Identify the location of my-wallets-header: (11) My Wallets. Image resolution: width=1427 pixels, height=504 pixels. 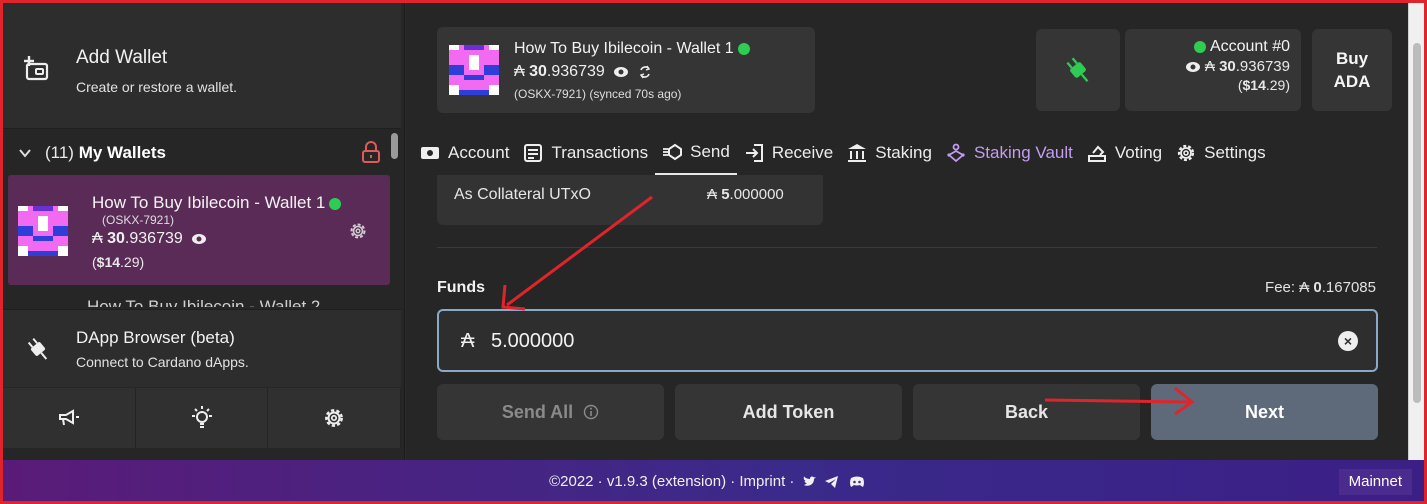
(195, 153).